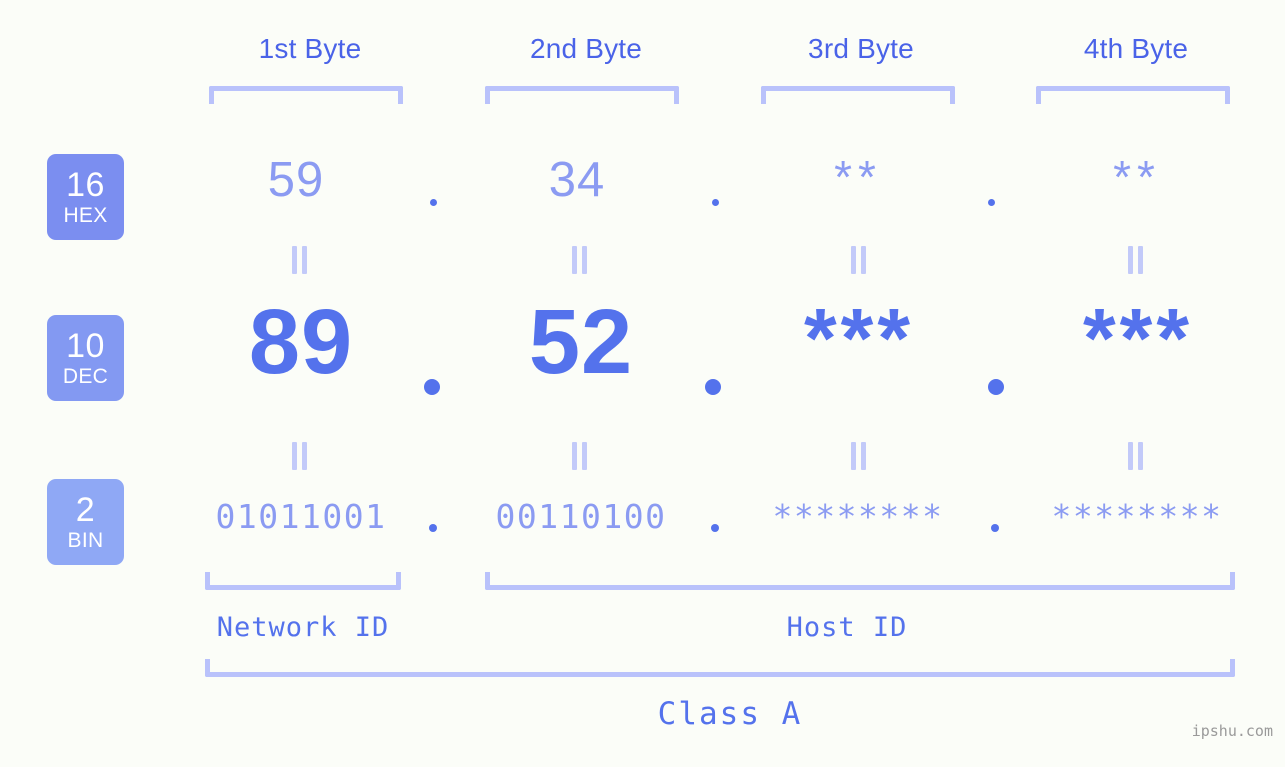 This screenshot has height=767, width=1285. Describe the element at coordinates (310, 48) in the screenshot. I see `byte-header-1: 1st Byte` at that location.